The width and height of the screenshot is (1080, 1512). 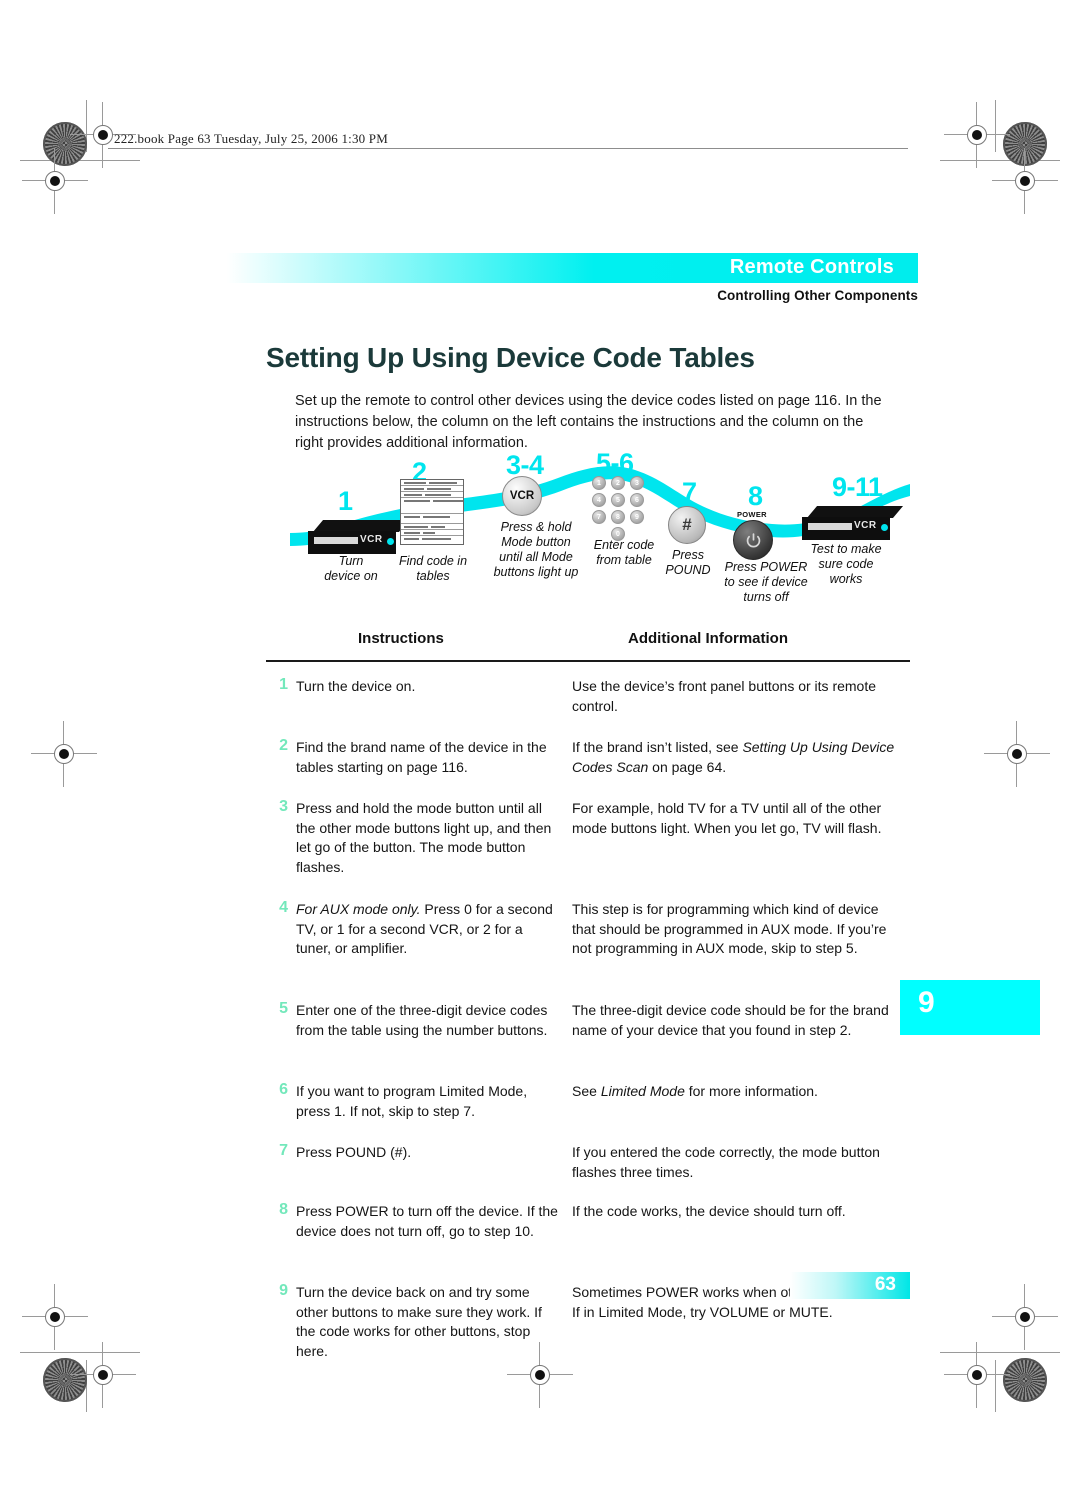 What do you see at coordinates (970, 1007) in the screenshot?
I see `chapter-thumb-tab: 9` at bounding box center [970, 1007].